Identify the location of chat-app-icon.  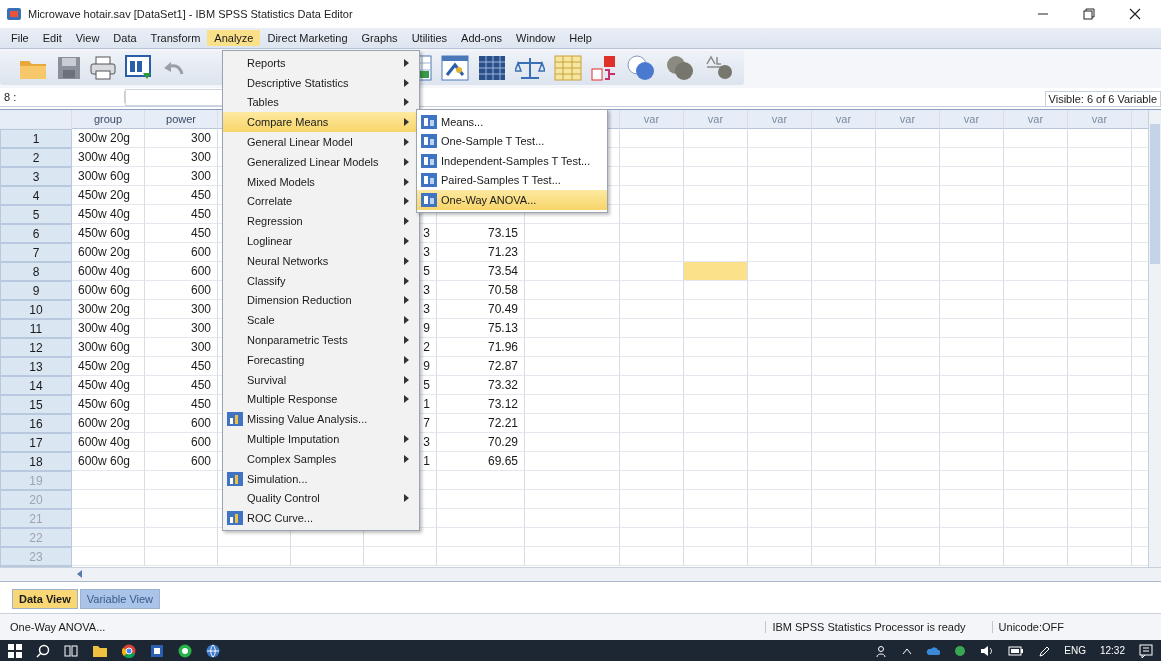
(185, 650).